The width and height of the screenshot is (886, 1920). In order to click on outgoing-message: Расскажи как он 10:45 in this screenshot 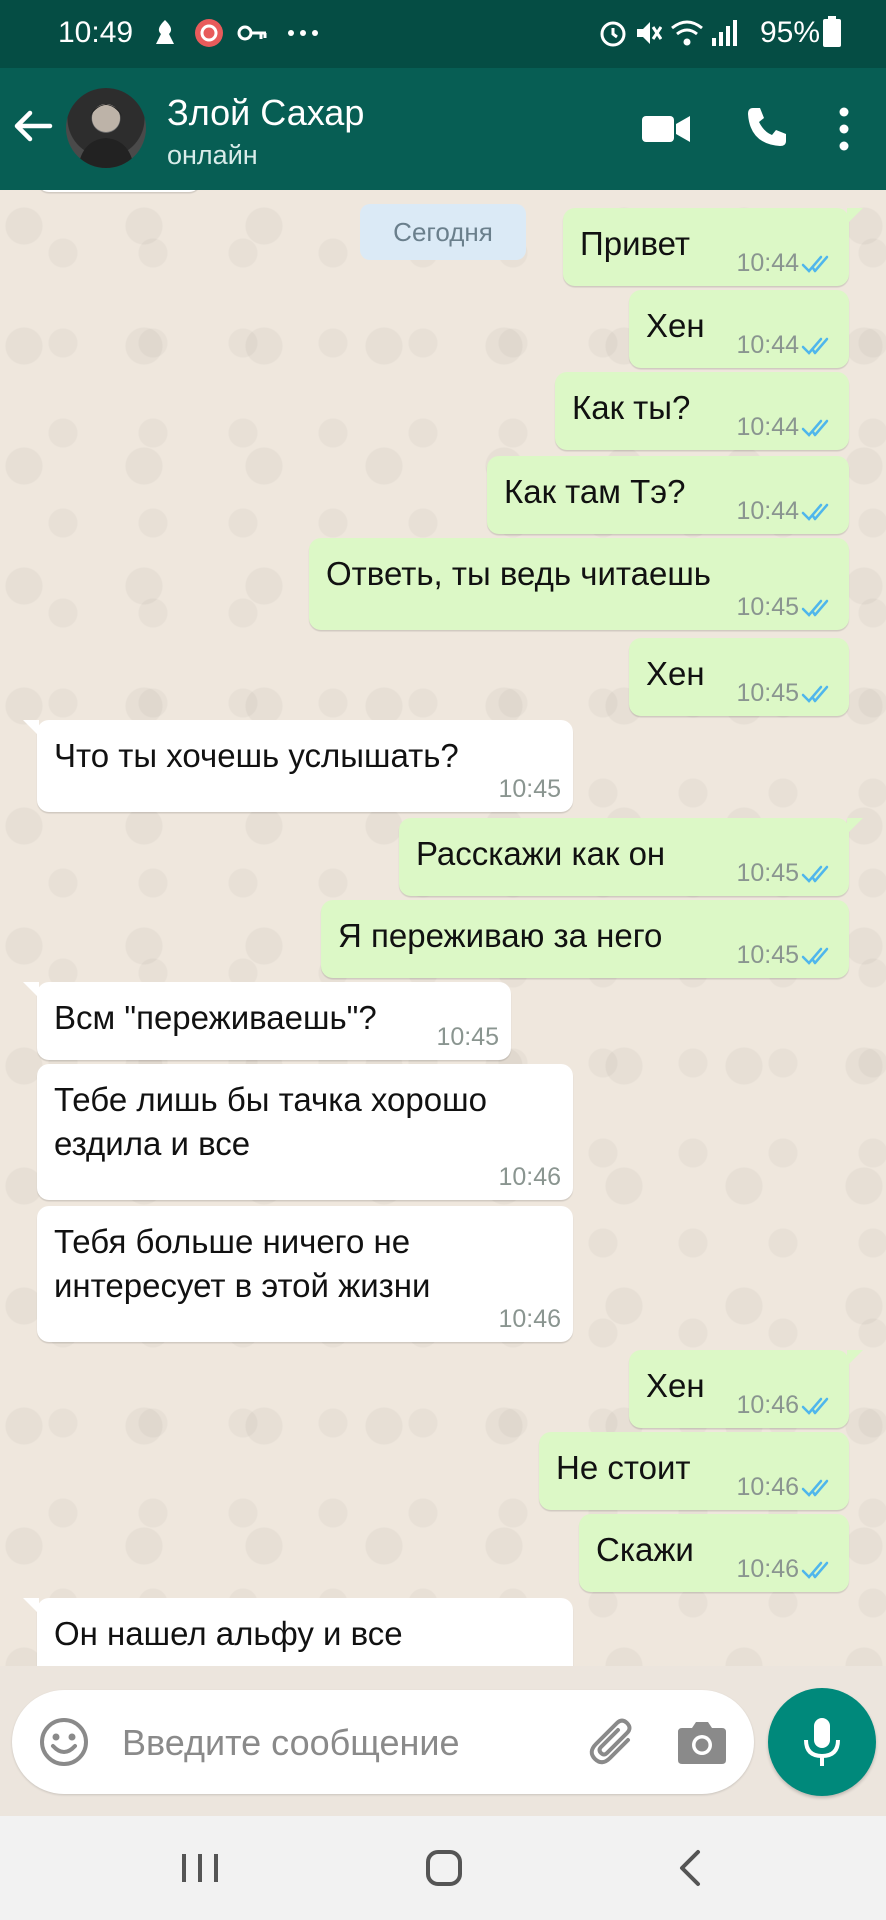, I will do `click(631, 857)`.